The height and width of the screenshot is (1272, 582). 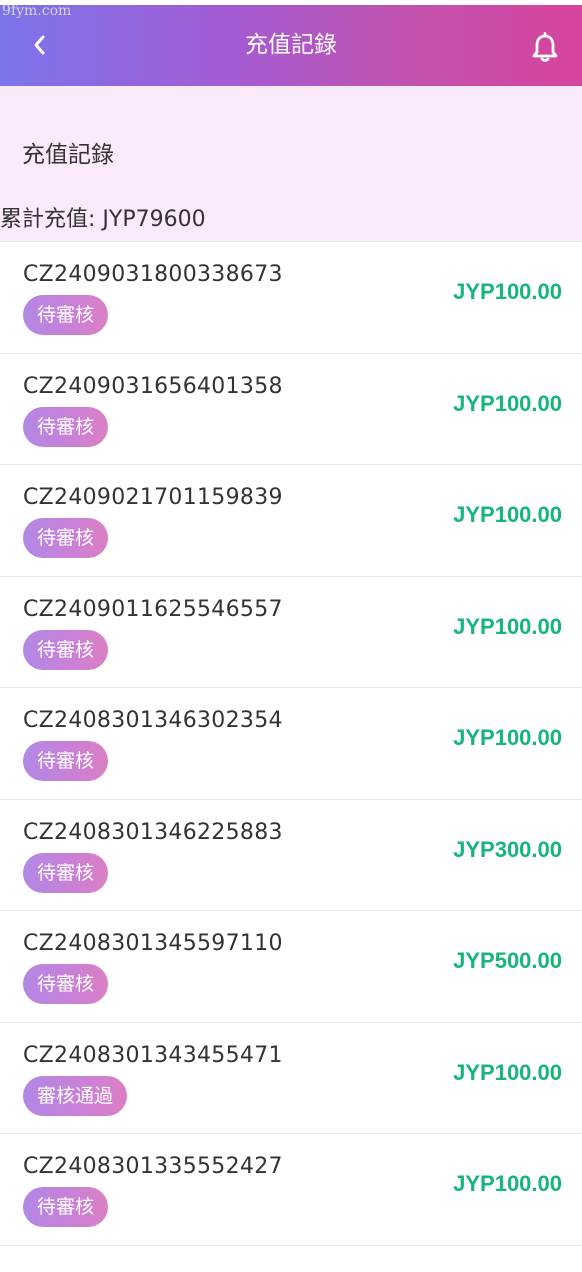 I want to click on list-item: CZ2409011625546557 待審核 JYP100.00, so click(x=291, y=632).